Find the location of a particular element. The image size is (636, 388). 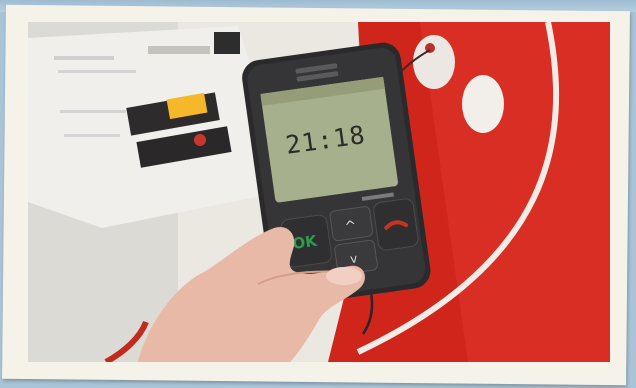

card-red-dot is located at coordinates (200, 140).